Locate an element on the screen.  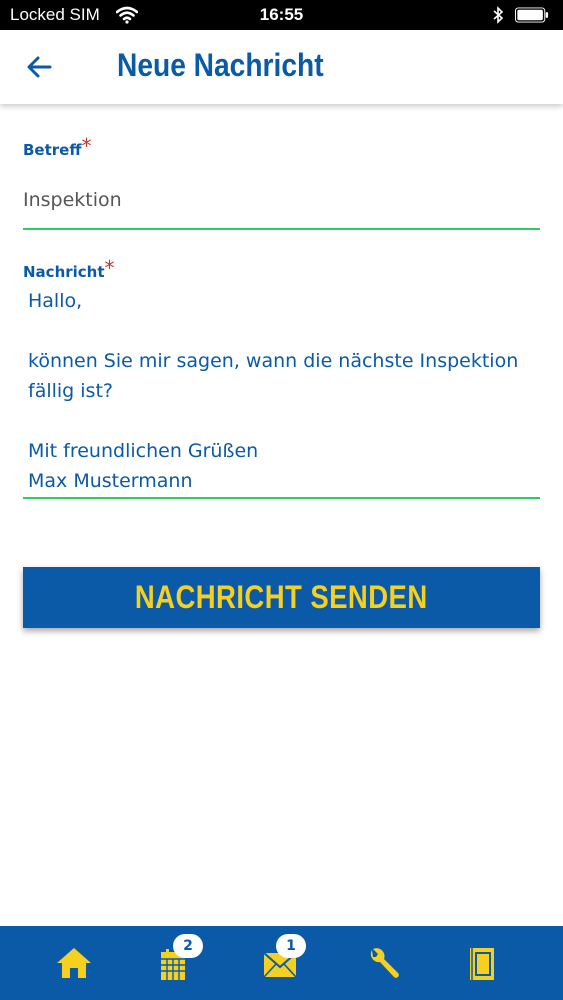
nav-service is located at coordinates (386, 963).